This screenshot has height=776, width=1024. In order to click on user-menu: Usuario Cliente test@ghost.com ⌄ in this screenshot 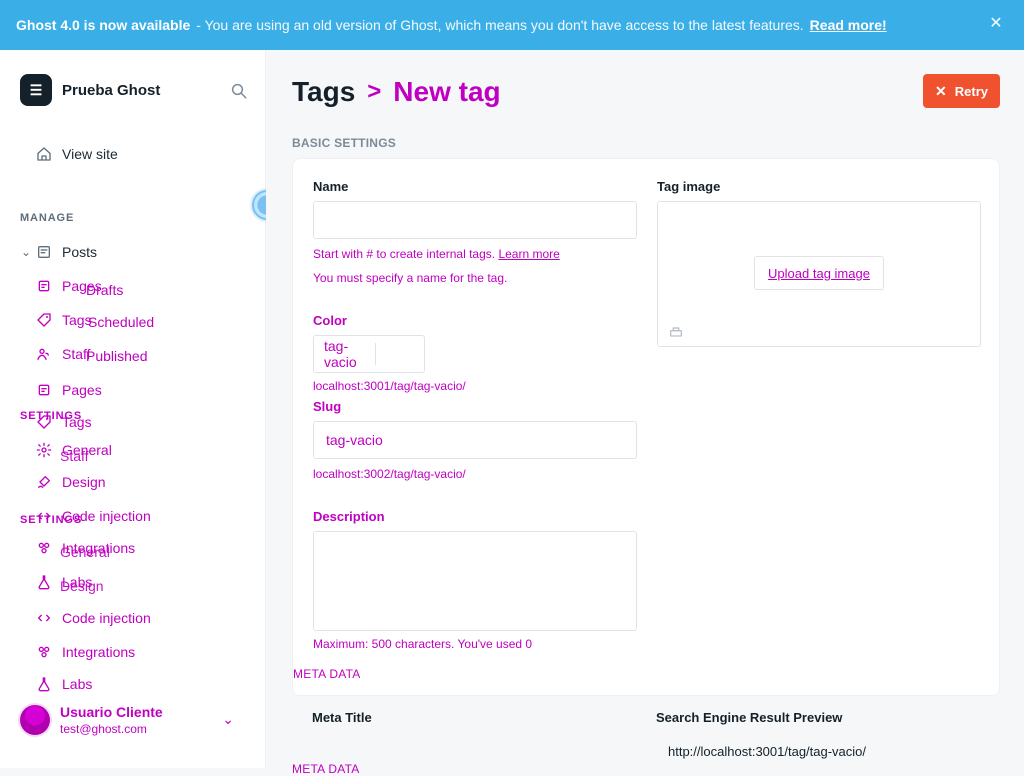, I will do `click(135, 720)`.